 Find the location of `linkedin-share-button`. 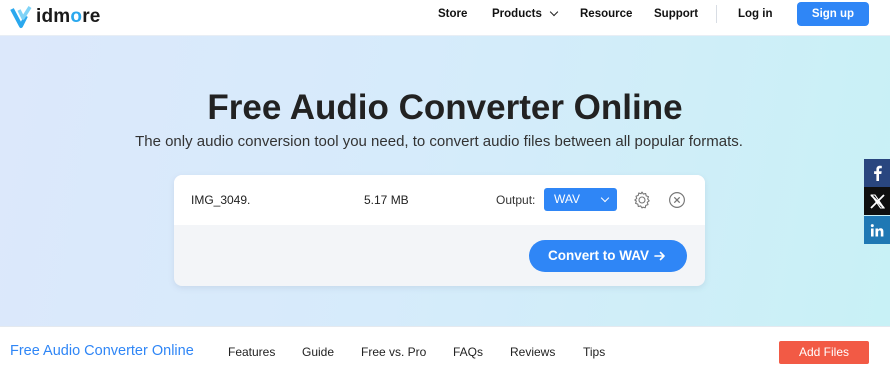

linkedin-share-button is located at coordinates (877, 230).